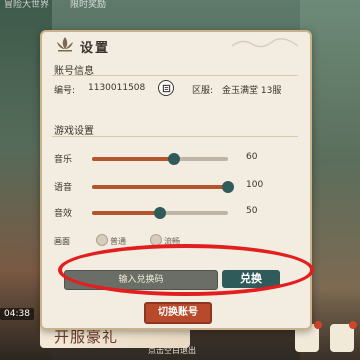 This screenshot has width=360, height=360. Describe the element at coordinates (255, 185) in the screenshot. I see `voice-value: 100` at that location.